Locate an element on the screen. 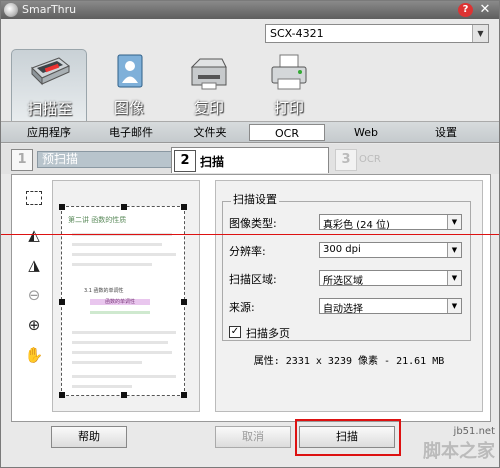 This screenshot has width=500, height=468. select-area-icon is located at coordinates (34, 198).